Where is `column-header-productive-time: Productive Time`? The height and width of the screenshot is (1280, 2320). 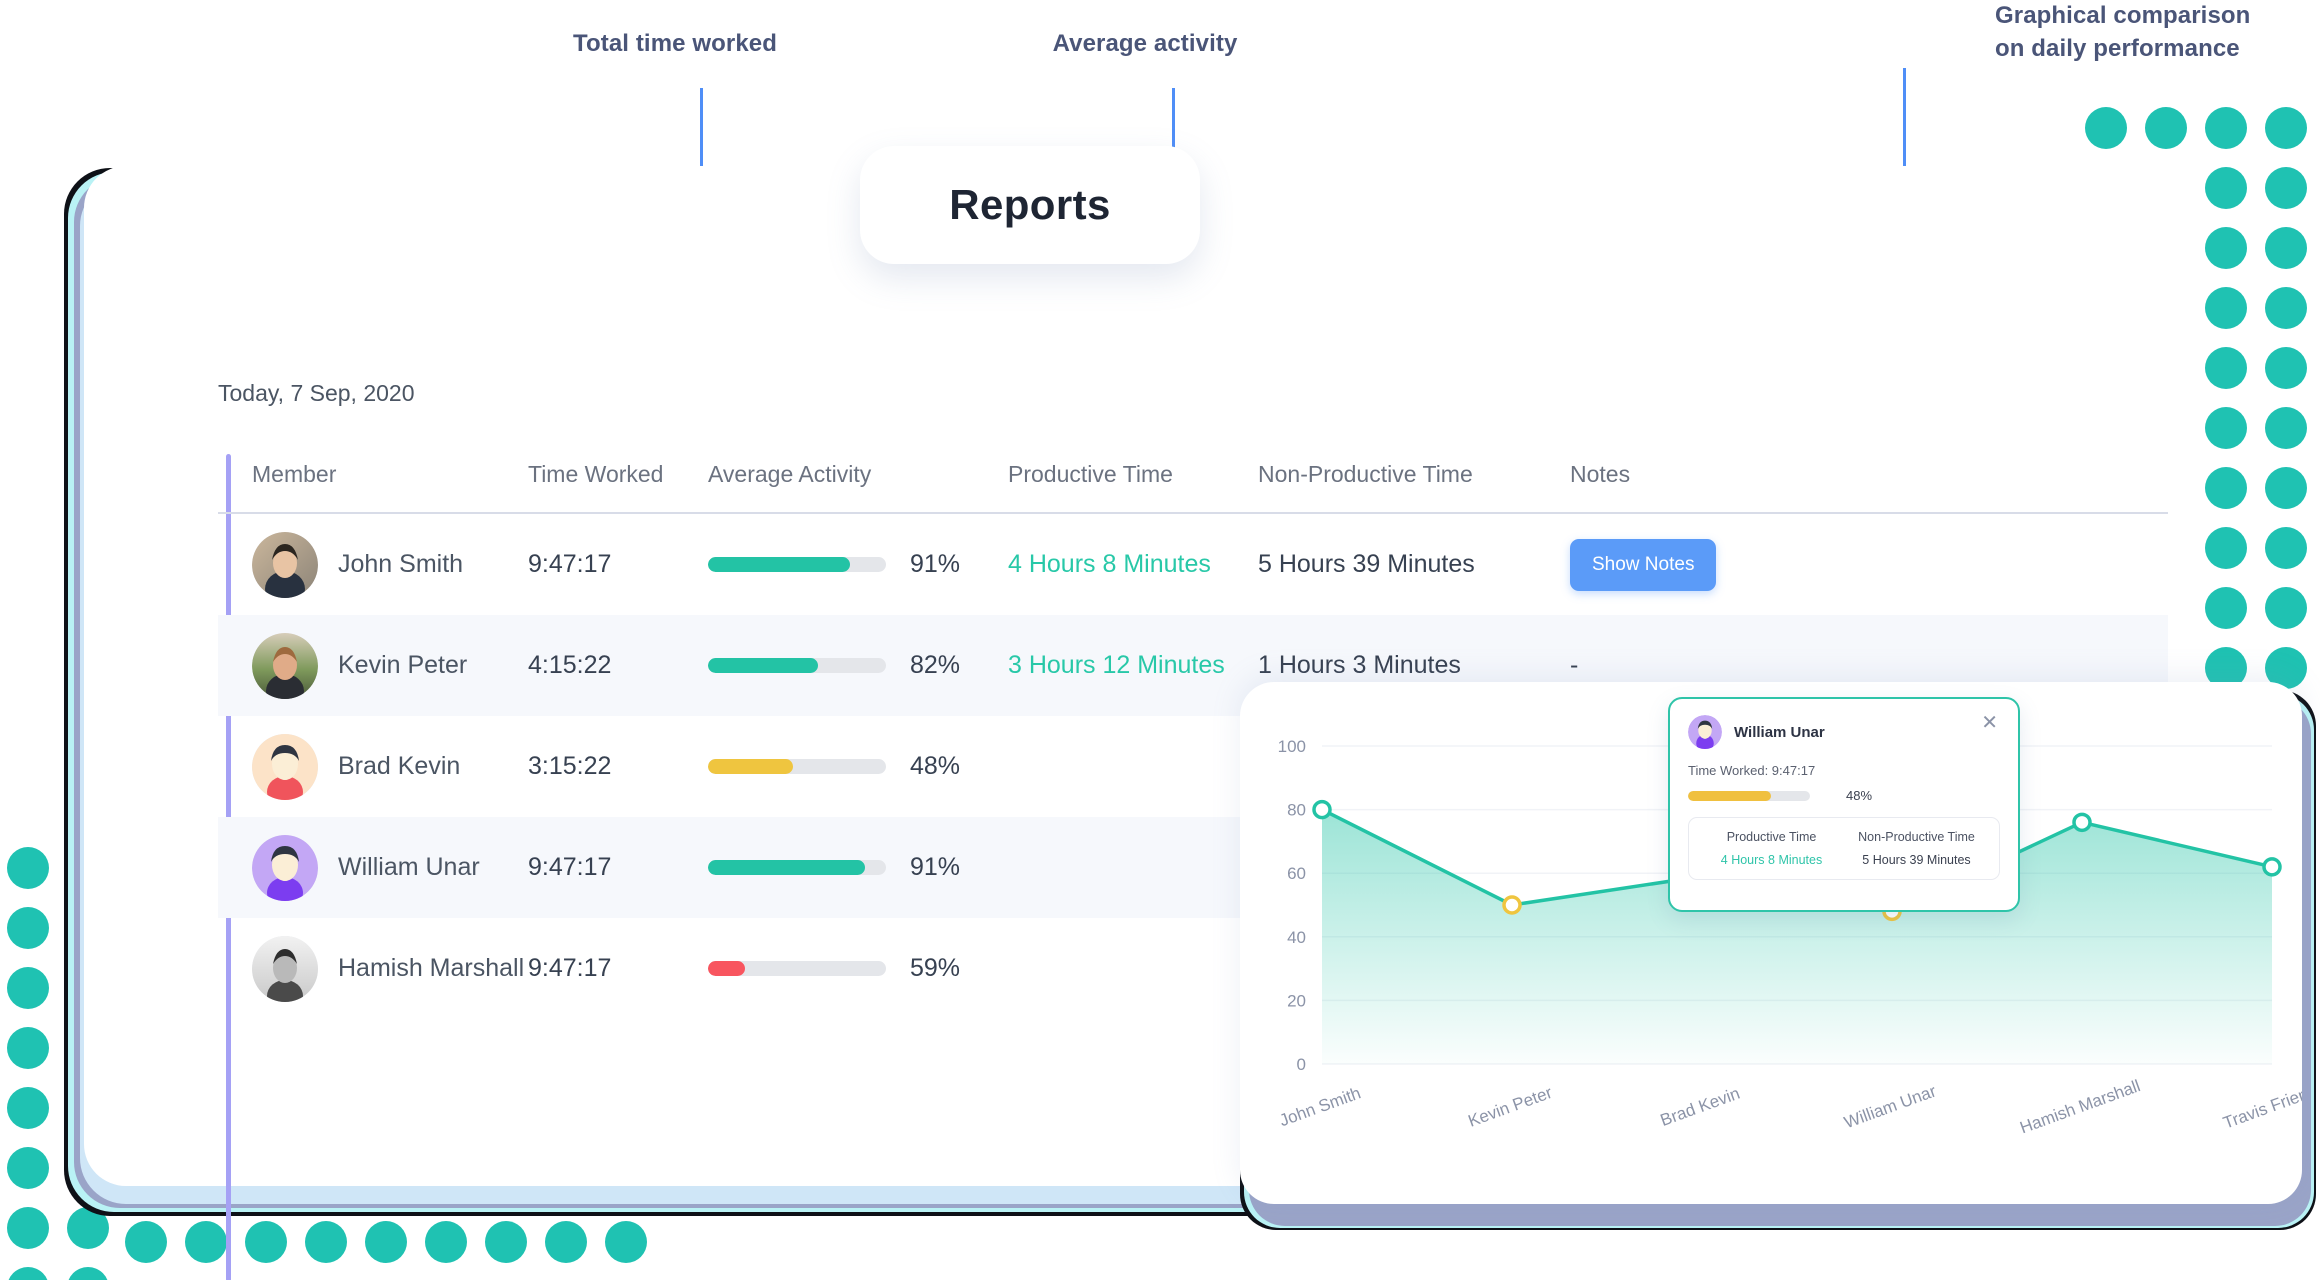
column-header-productive-time: Productive Time is located at coordinates (1090, 473).